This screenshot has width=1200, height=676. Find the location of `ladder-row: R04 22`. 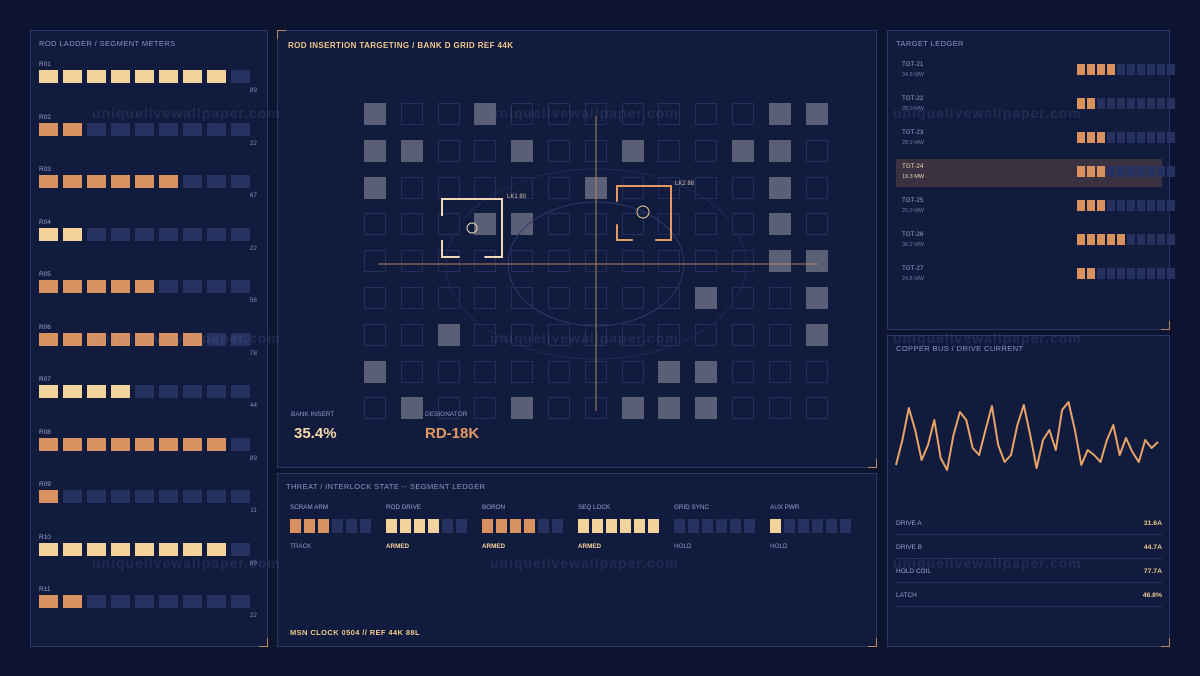

ladder-row: R04 22 is located at coordinates (148, 241).